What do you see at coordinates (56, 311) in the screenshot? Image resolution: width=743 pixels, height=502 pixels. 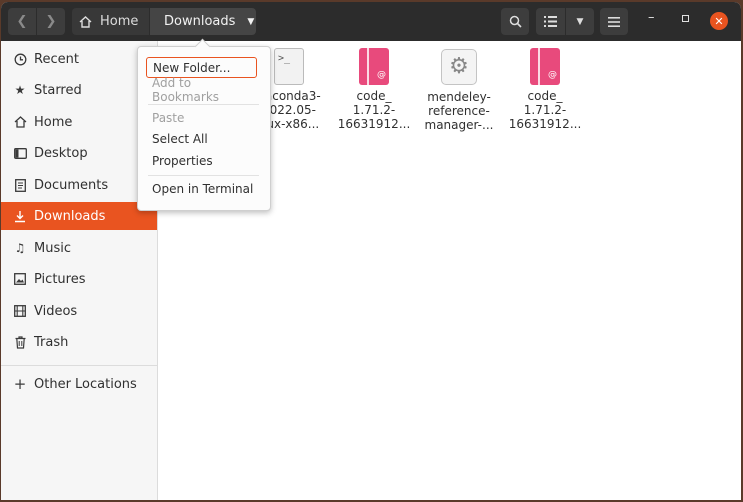 I see `sidebar-item-label: Videos` at bounding box center [56, 311].